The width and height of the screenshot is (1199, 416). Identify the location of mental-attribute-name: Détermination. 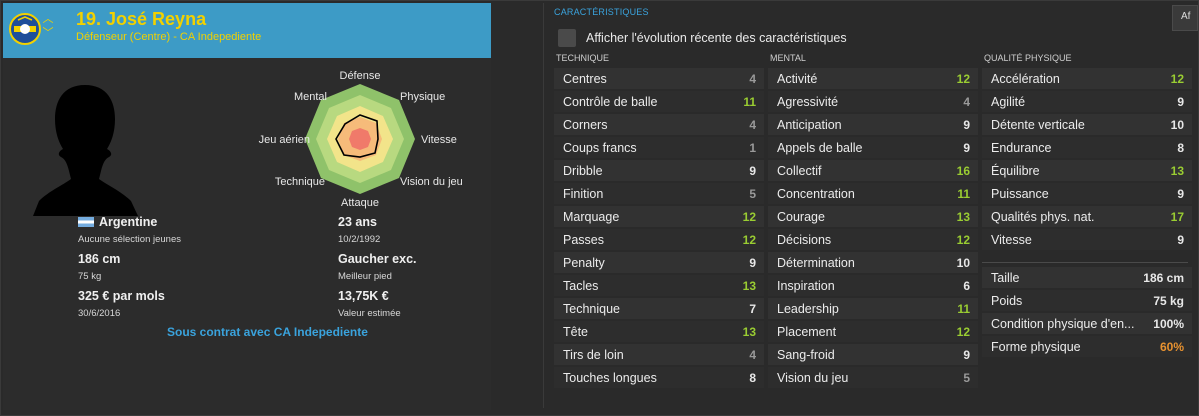
(816, 263).